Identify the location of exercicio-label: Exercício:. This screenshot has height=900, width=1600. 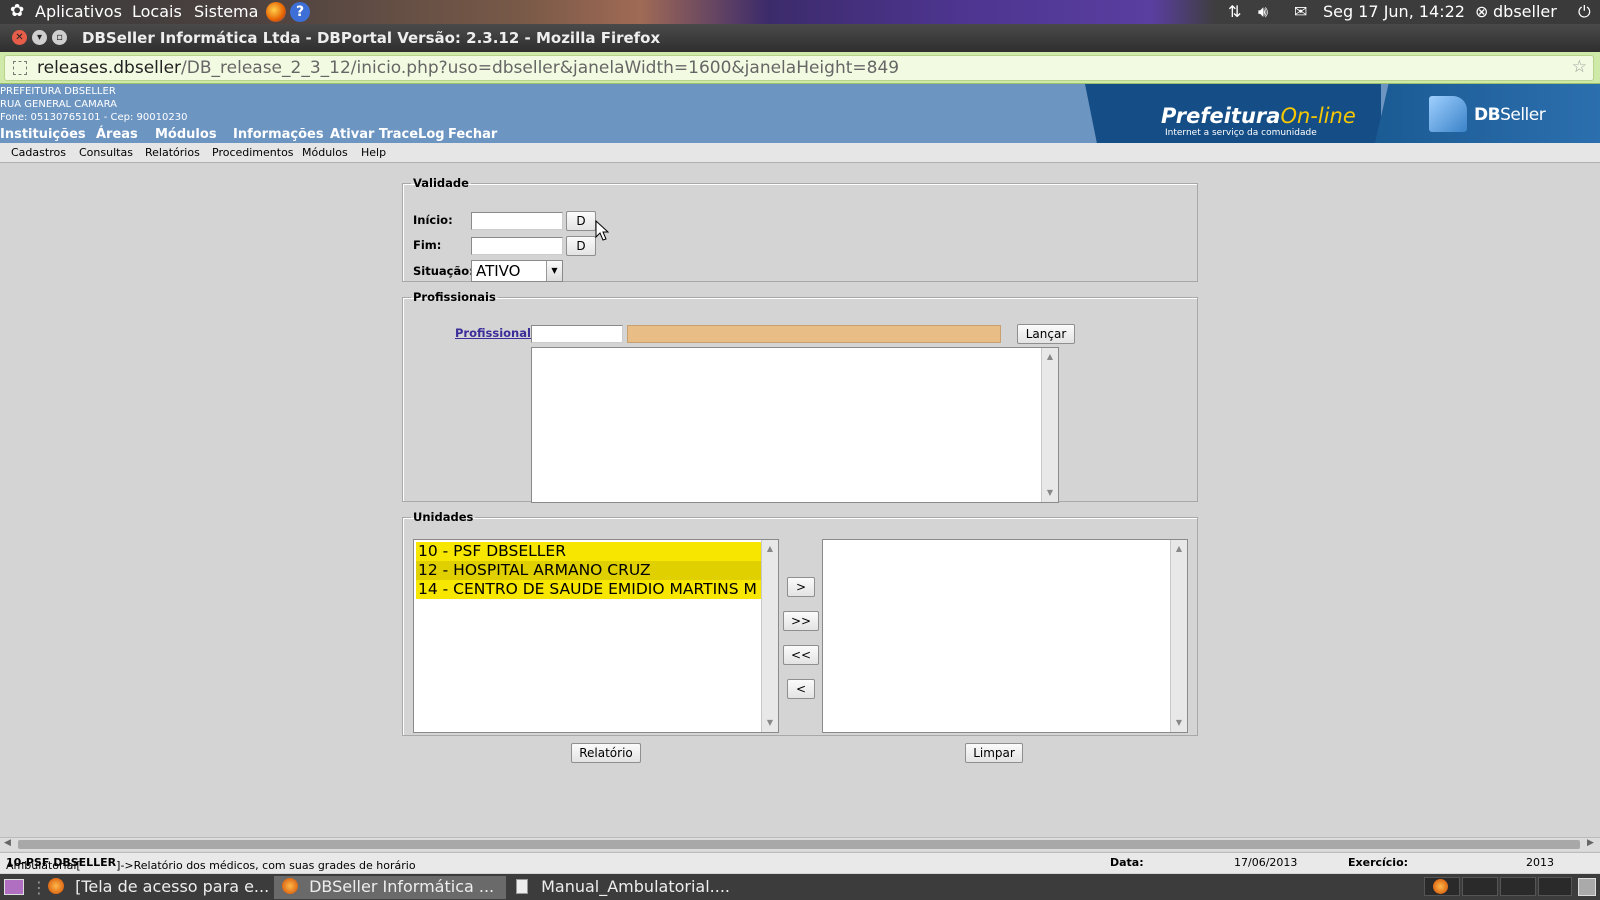
(1378, 862).